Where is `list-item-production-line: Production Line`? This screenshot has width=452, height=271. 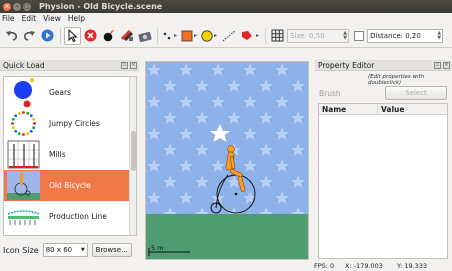
list-item-production-line: Production Line is located at coordinates (67, 216).